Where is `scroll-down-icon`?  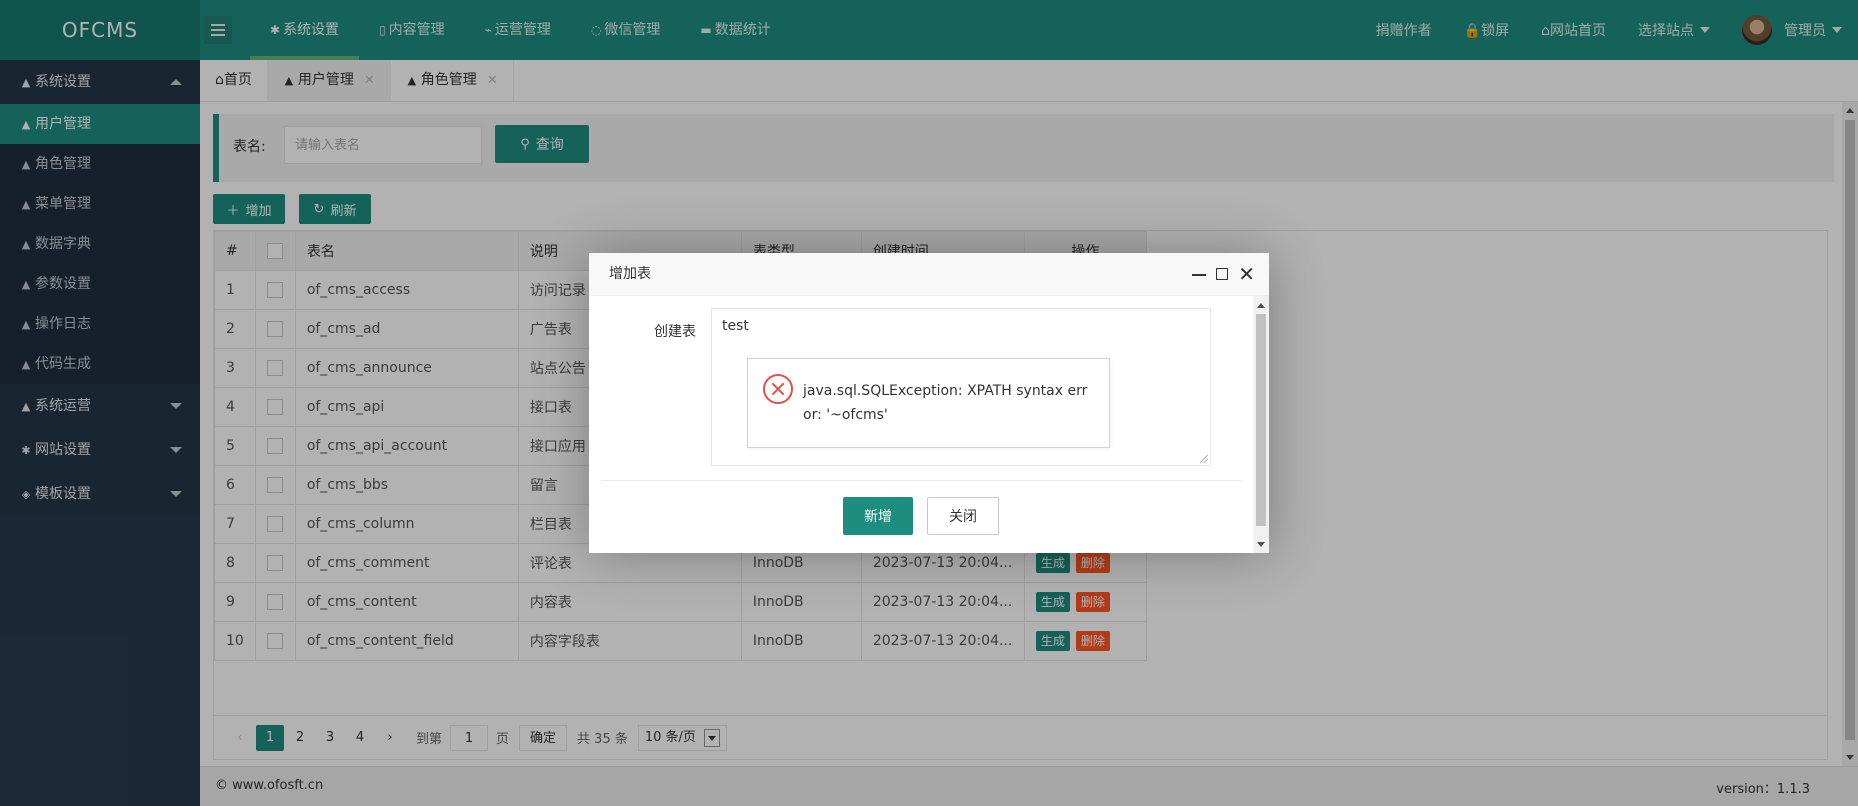
scroll-down-icon is located at coordinates (1261, 544).